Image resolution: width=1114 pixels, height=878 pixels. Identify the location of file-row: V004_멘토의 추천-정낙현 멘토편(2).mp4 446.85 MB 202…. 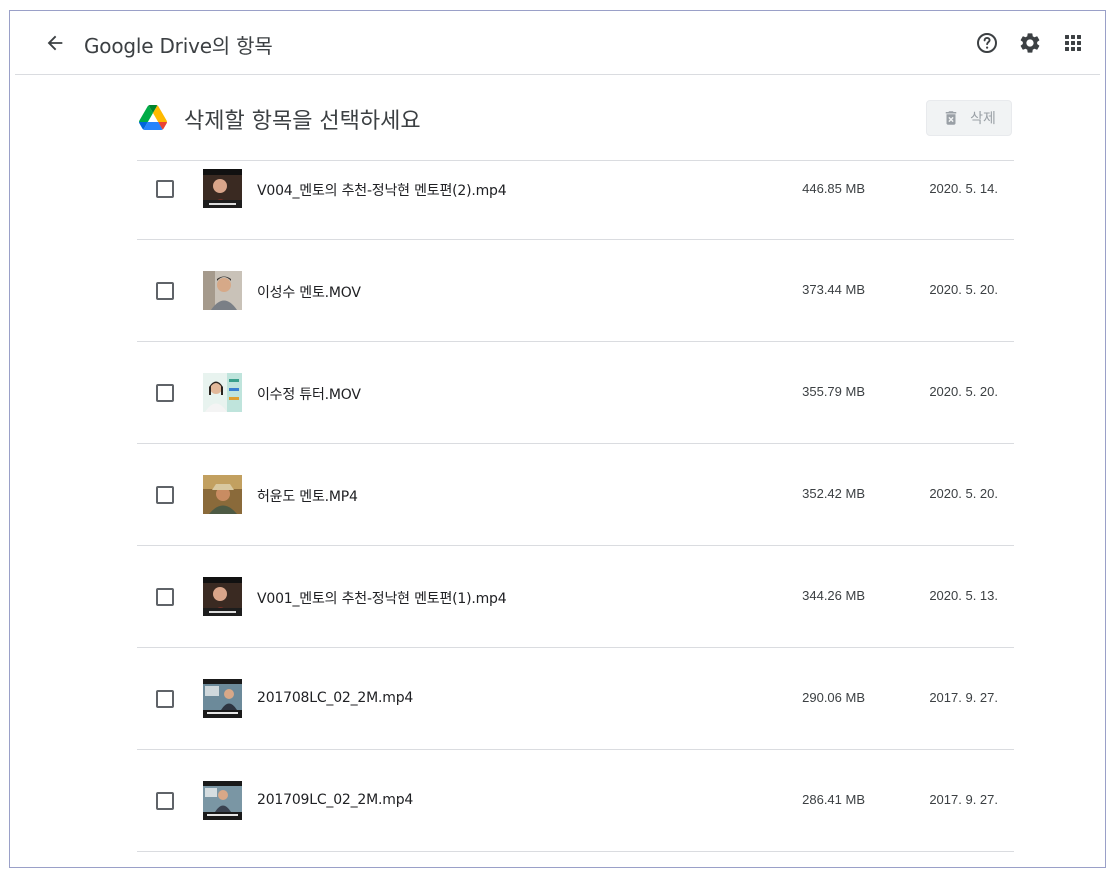
(575, 200).